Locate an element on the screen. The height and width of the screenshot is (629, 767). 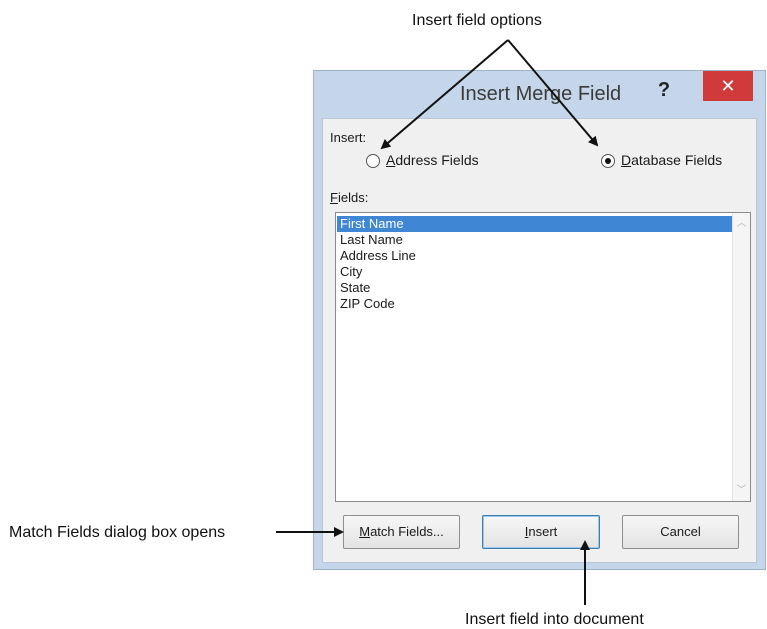
arrow-to-database-fields is located at coordinates (553, 93).